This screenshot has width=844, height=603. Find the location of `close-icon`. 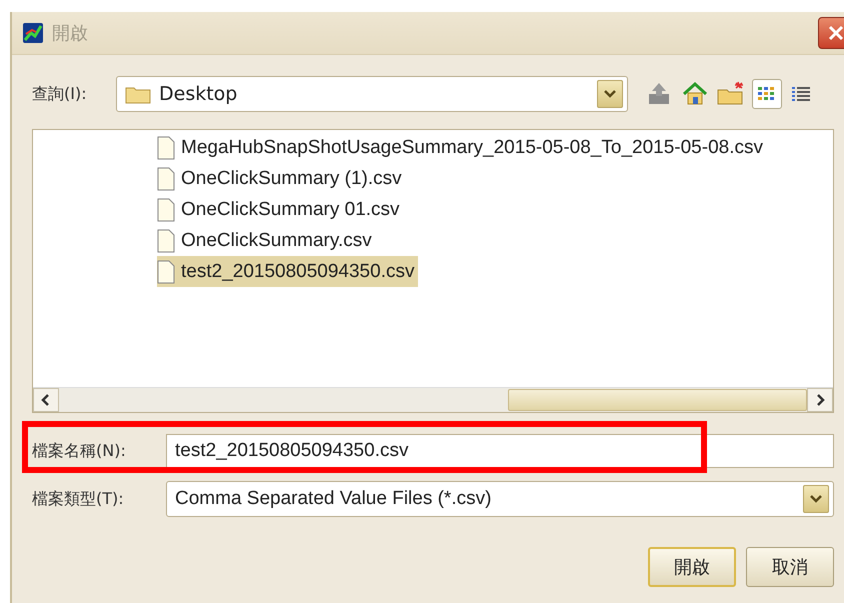

close-icon is located at coordinates (835, 33).